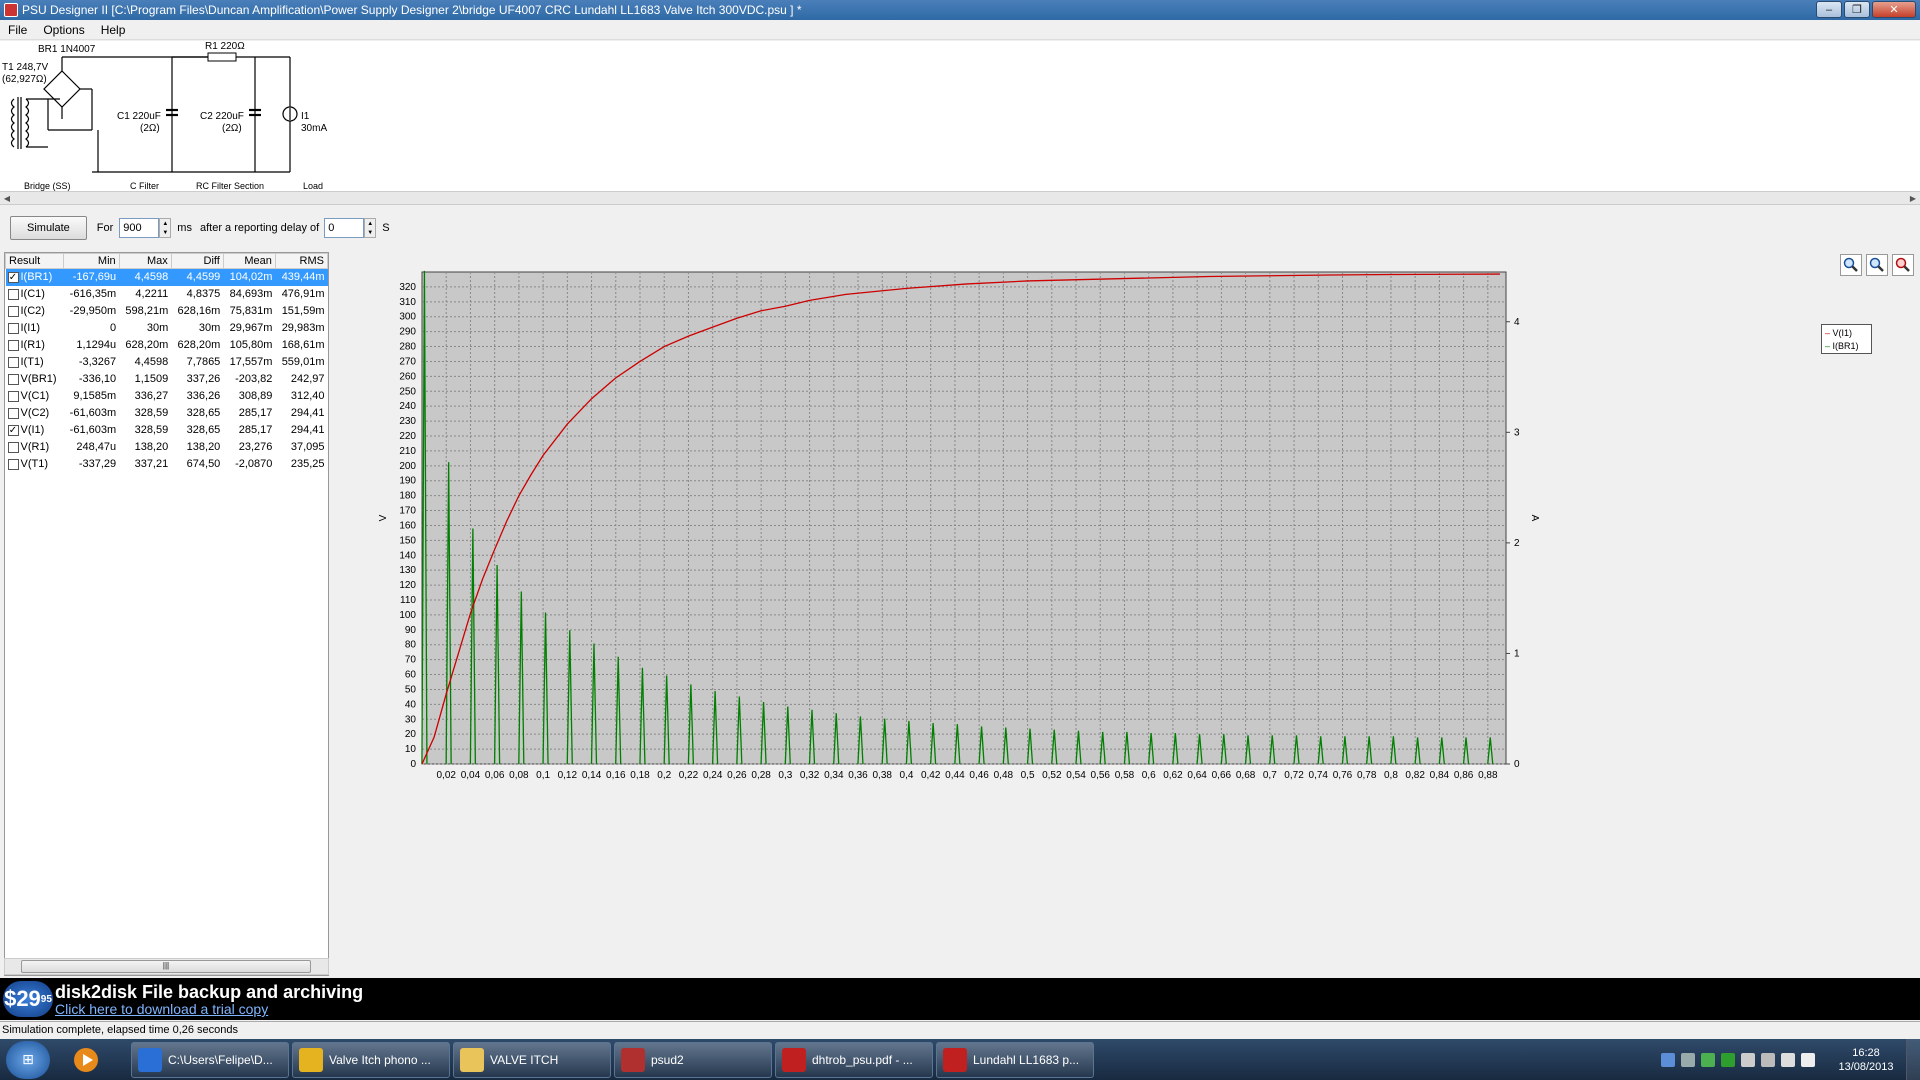  Describe the element at coordinates (7, 198) in the screenshot. I see `scroll-left-arrow-icon: ◀` at that location.